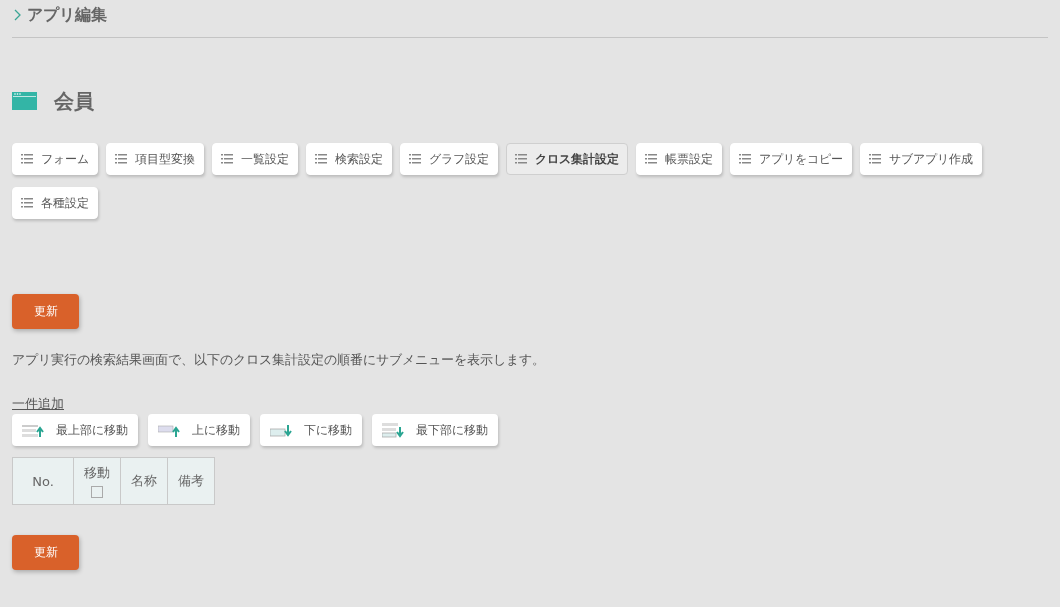 This screenshot has height=607, width=1060. What do you see at coordinates (349, 159) in the screenshot?
I see `menu-tab: 検索設定` at bounding box center [349, 159].